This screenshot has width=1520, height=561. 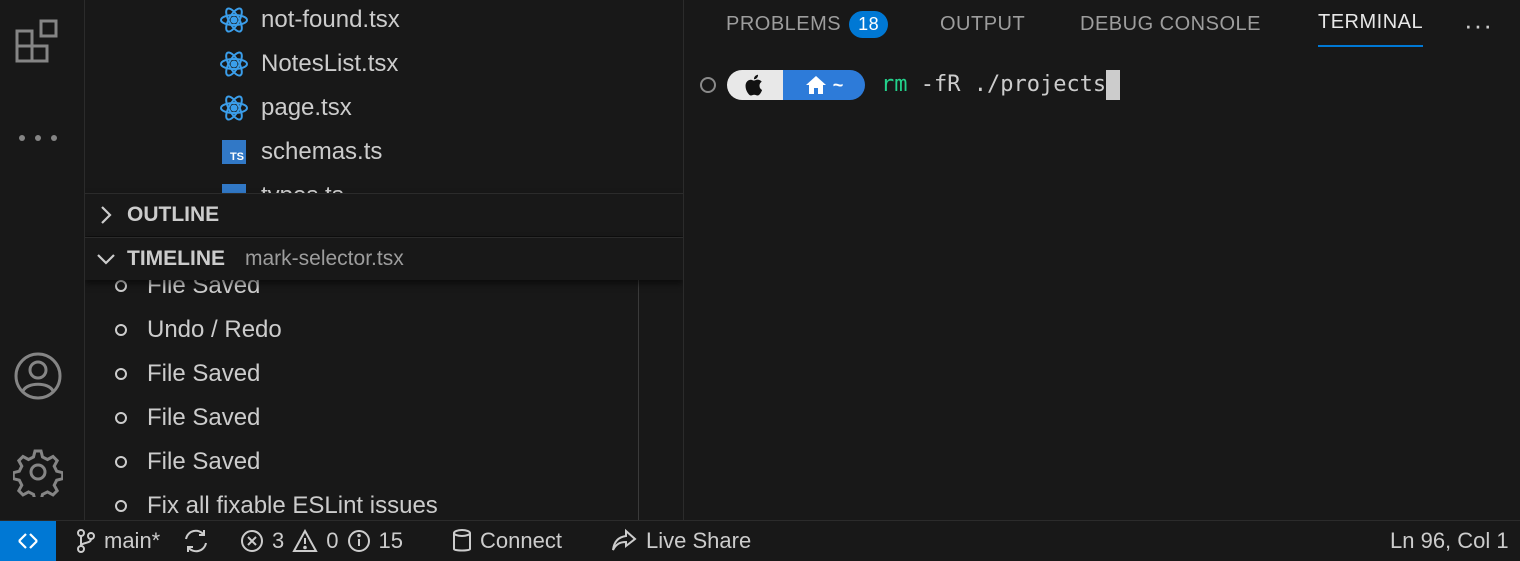 What do you see at coordinates (306, 107) in the screenshot?
I see `file-name: page.tsx` at bounding box center [306, 107].